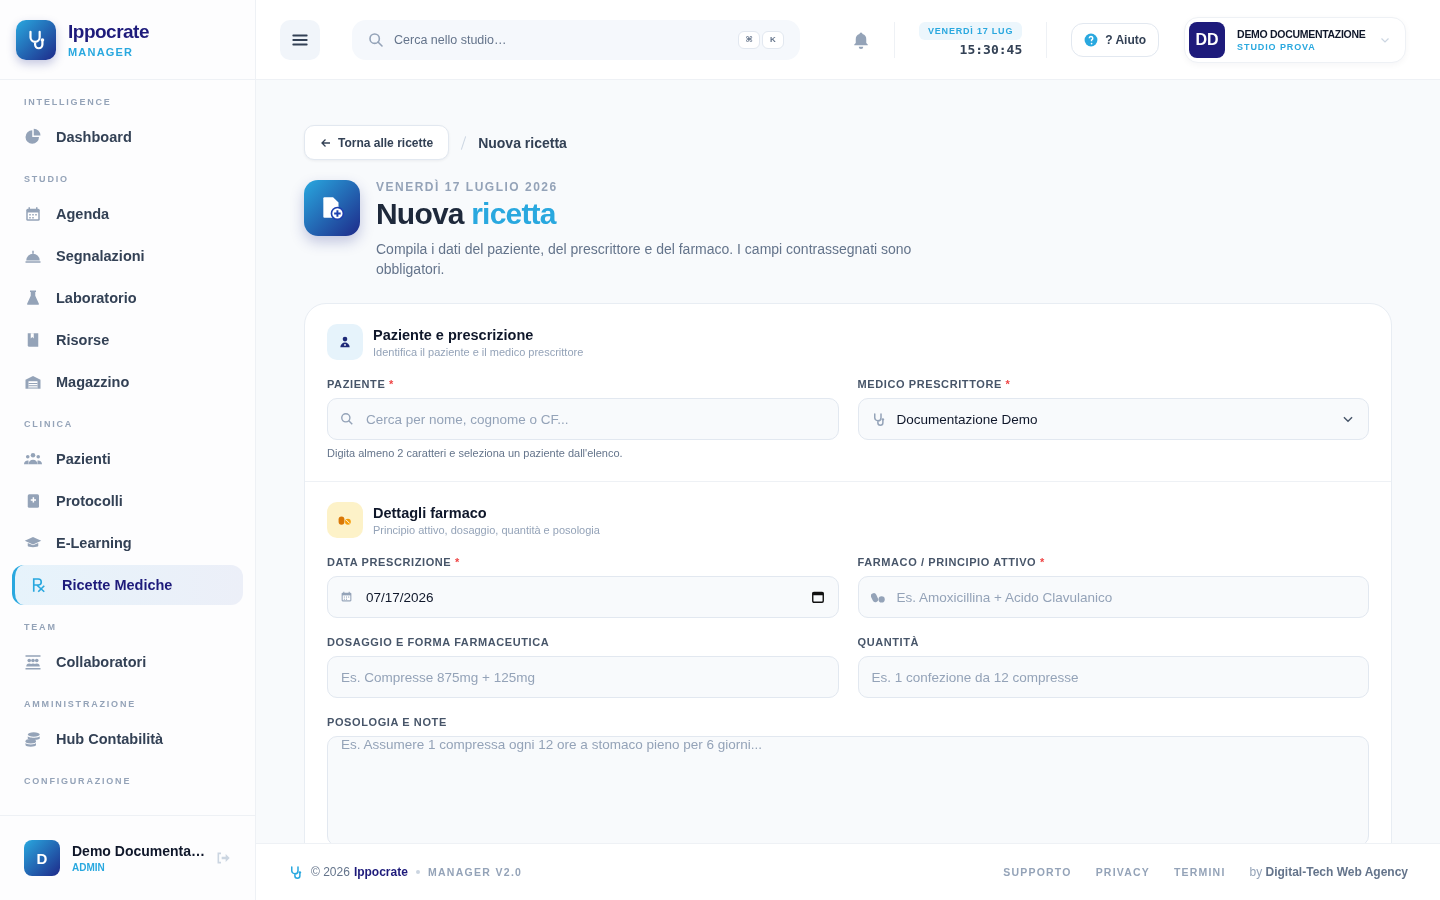 Image resolution: width=1440 pixels, height=900 pixels. I want to click on section-heading: CLINICA, so click(49, 424).